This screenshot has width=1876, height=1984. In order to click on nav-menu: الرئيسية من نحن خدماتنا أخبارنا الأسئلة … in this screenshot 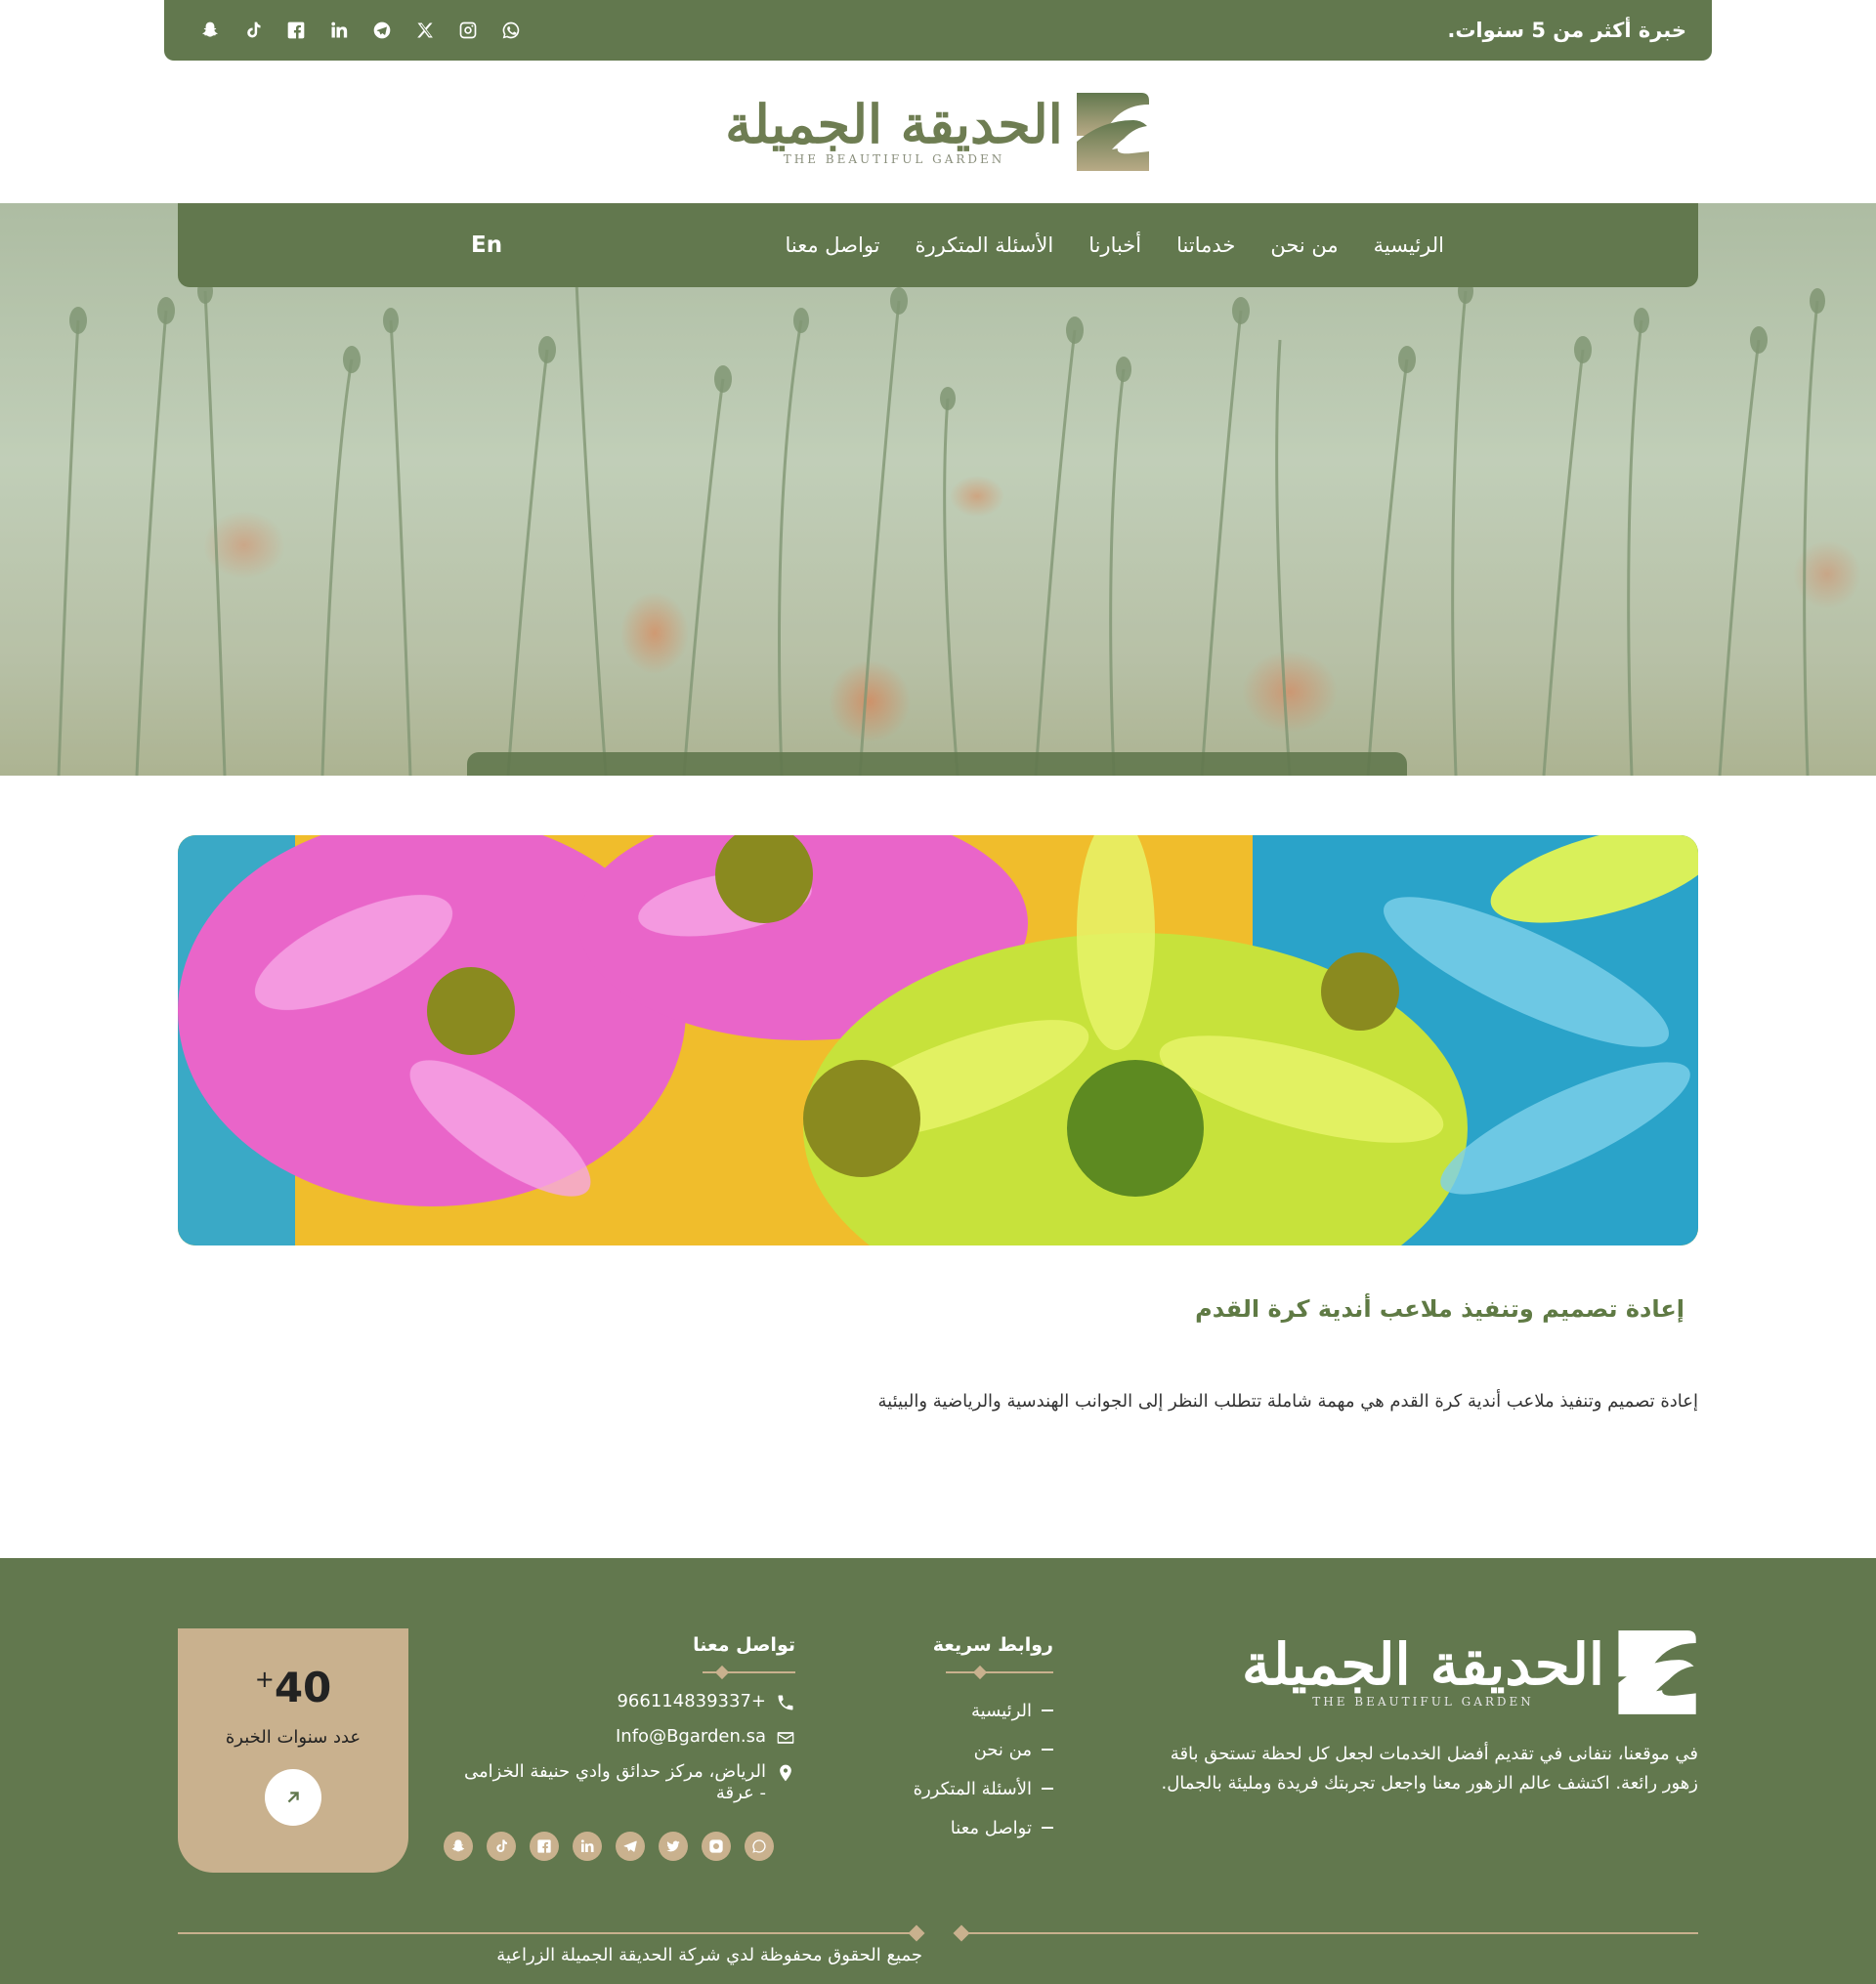, I will do `click(1114, 245)`.